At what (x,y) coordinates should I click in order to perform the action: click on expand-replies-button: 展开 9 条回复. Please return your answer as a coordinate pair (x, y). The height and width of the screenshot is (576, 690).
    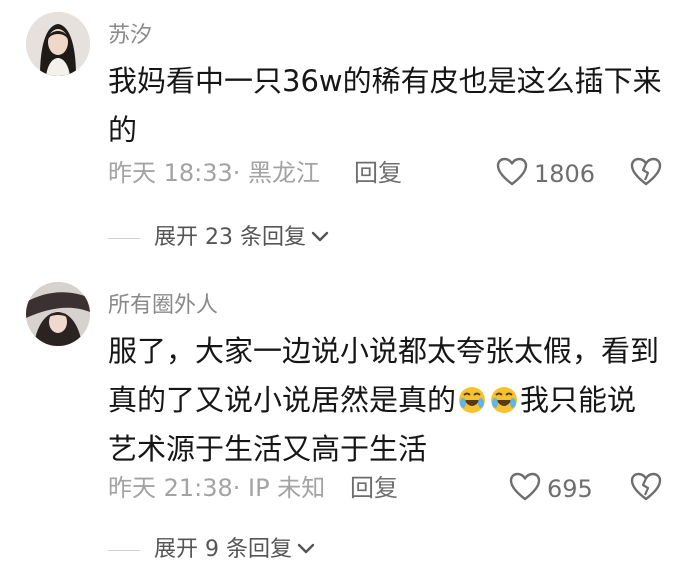
    Looking at the image, I should click on (212, 550).